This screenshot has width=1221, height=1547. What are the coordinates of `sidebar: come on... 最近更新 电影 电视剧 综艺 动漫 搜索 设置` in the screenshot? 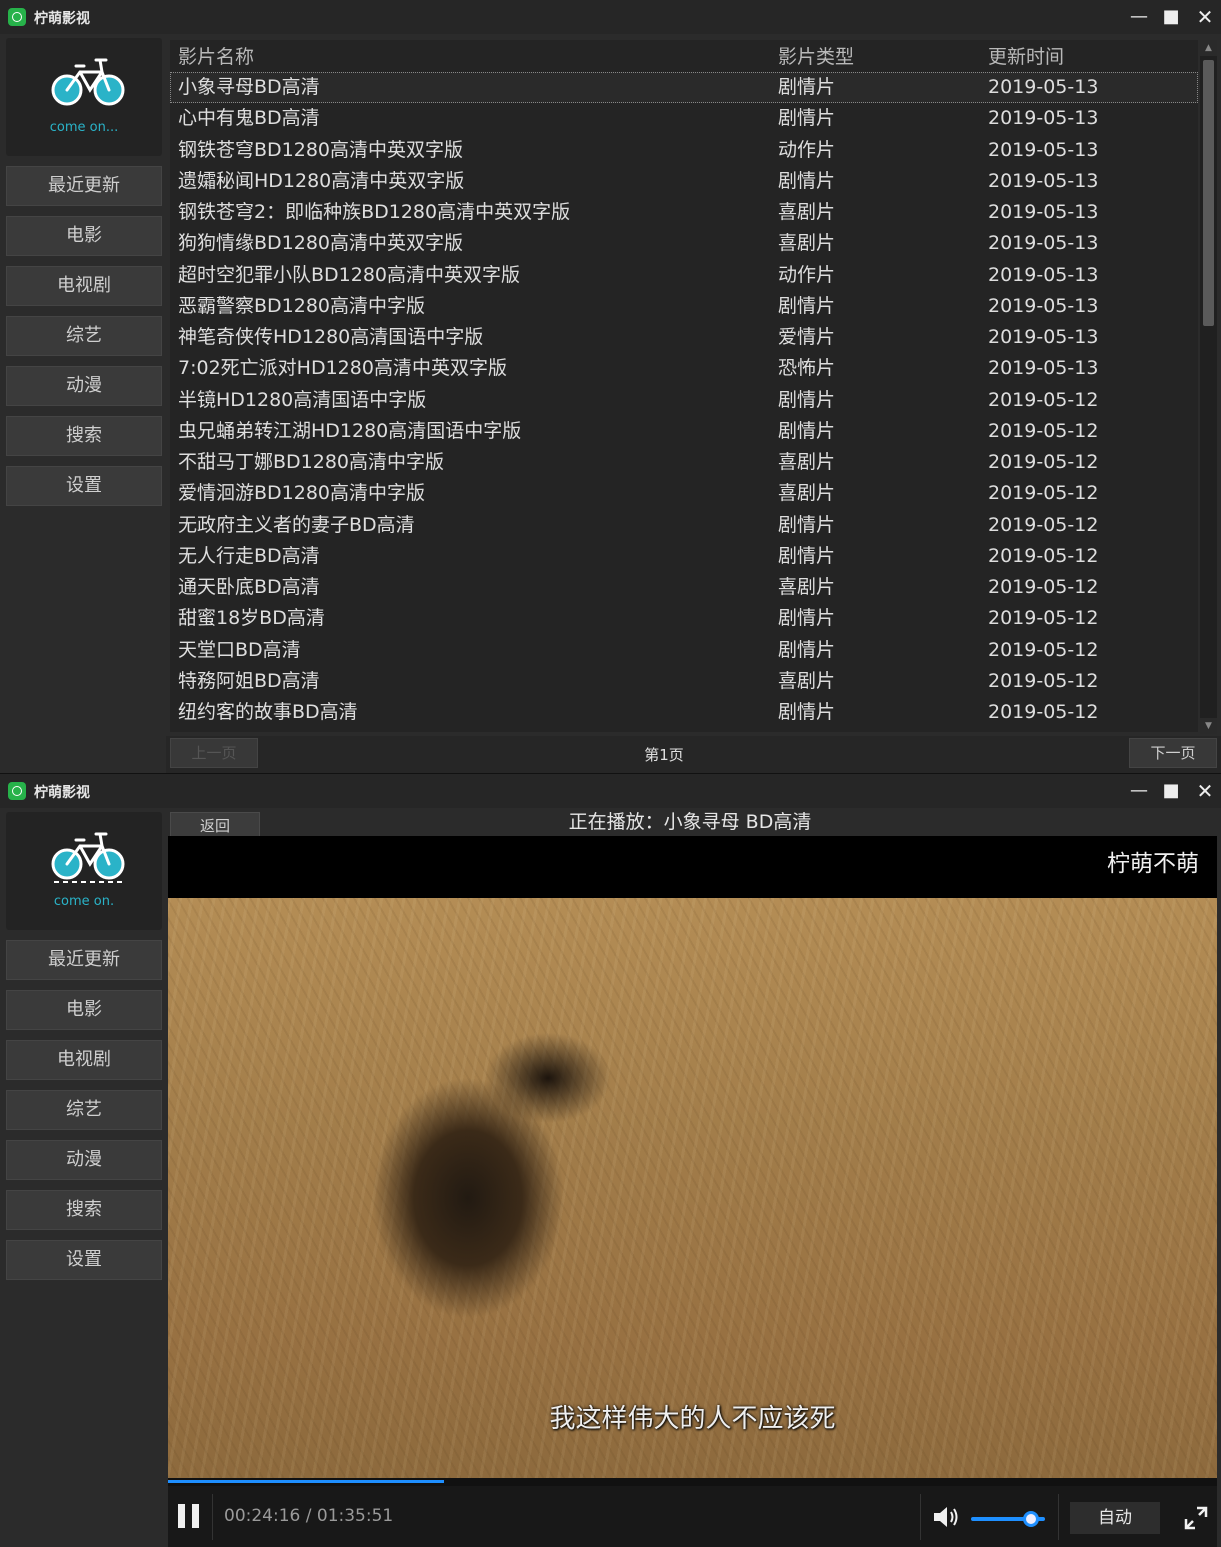 It's located at (83, 403).